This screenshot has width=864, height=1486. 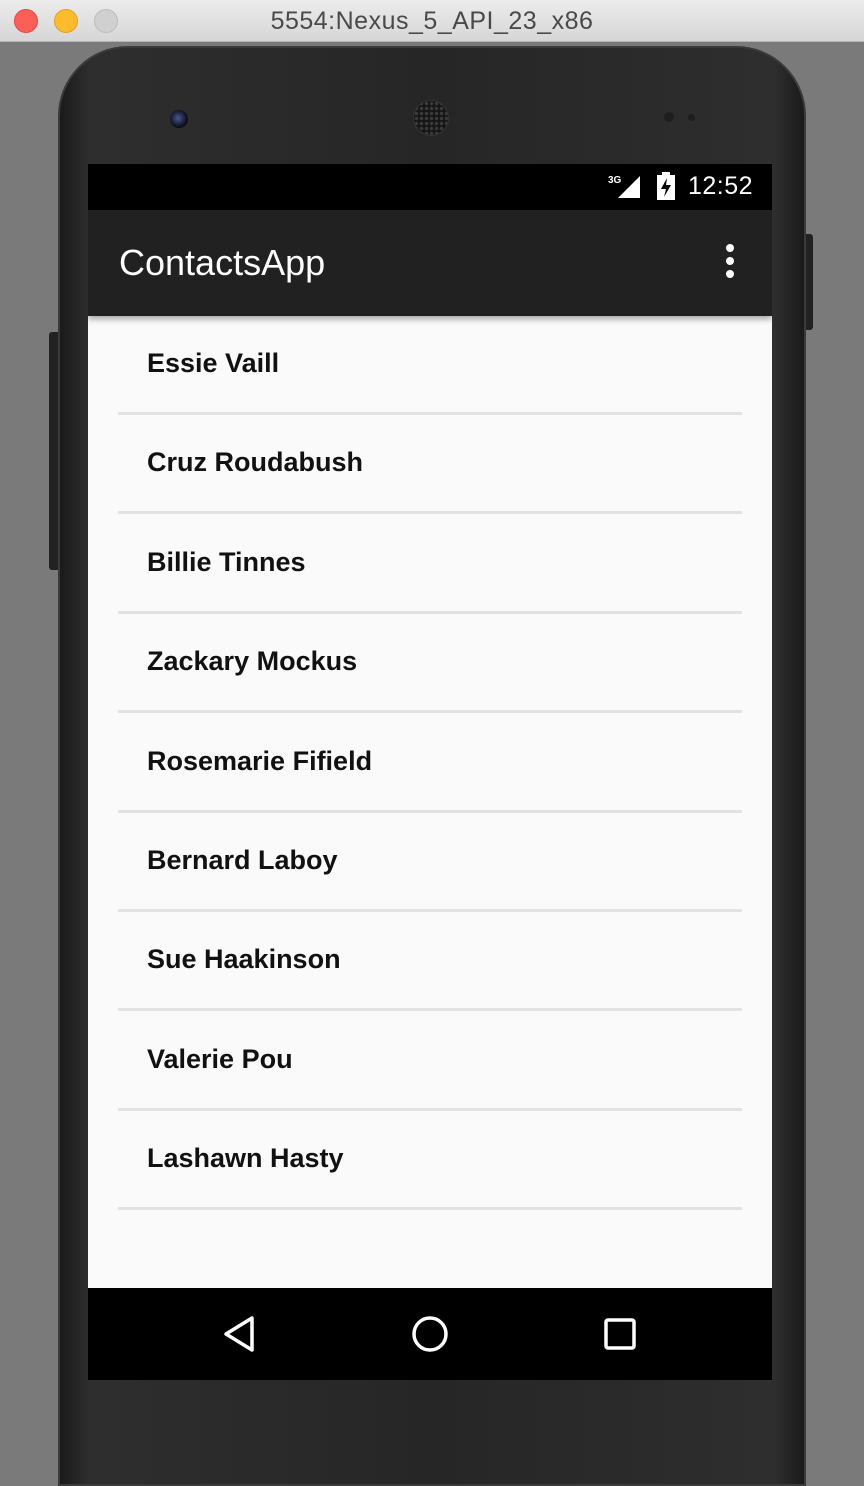 I want to click on recents-square-icon, so click(x=620, y=1334).